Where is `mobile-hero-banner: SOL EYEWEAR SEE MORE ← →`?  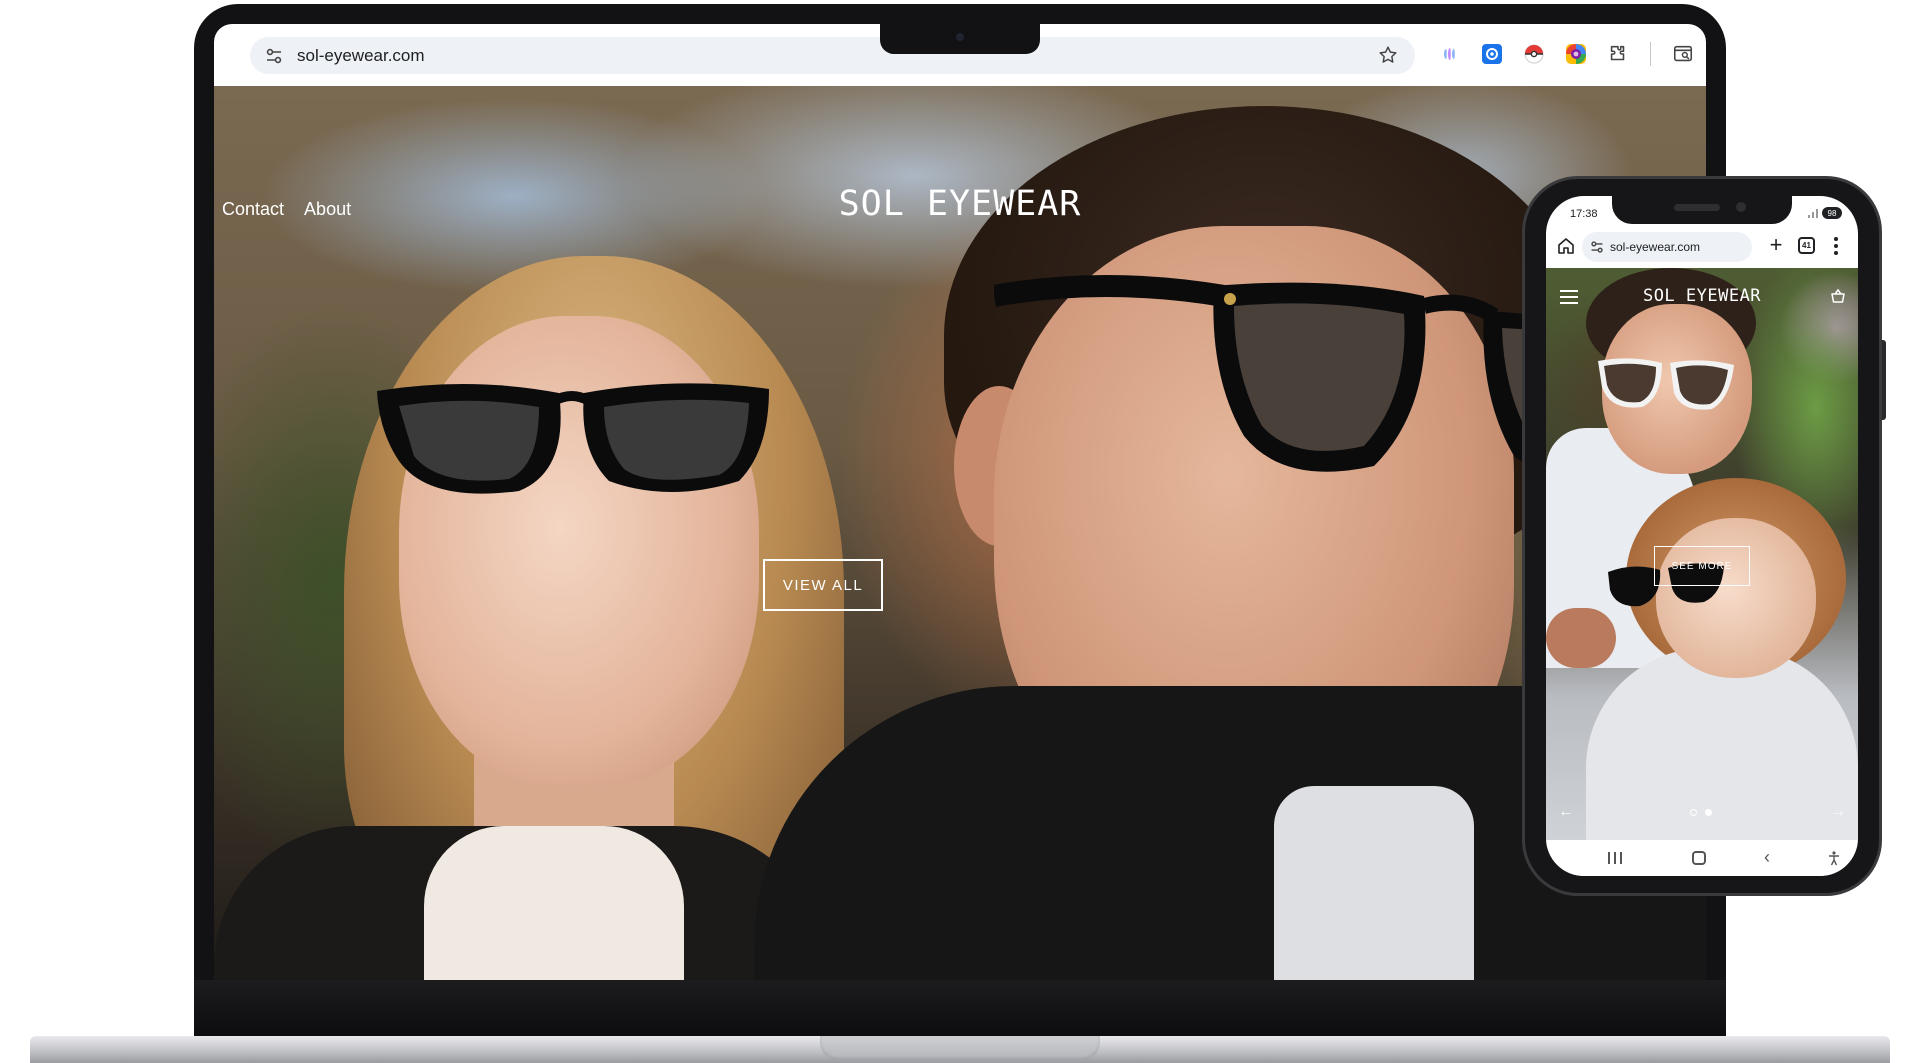
mobile-hero-banner: SOL EYEWEAR SEE MORE ← → is located at coordinates (1702, 554).